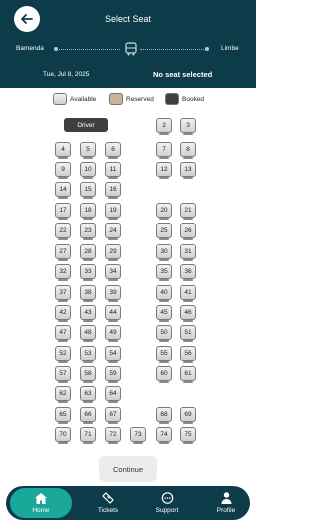 The width and height of the screenshot is (320, 524). What do you see at coordinates (188, 272) in the screenshot?
I see `seat-36: 36` at bounding box center [188, 272].